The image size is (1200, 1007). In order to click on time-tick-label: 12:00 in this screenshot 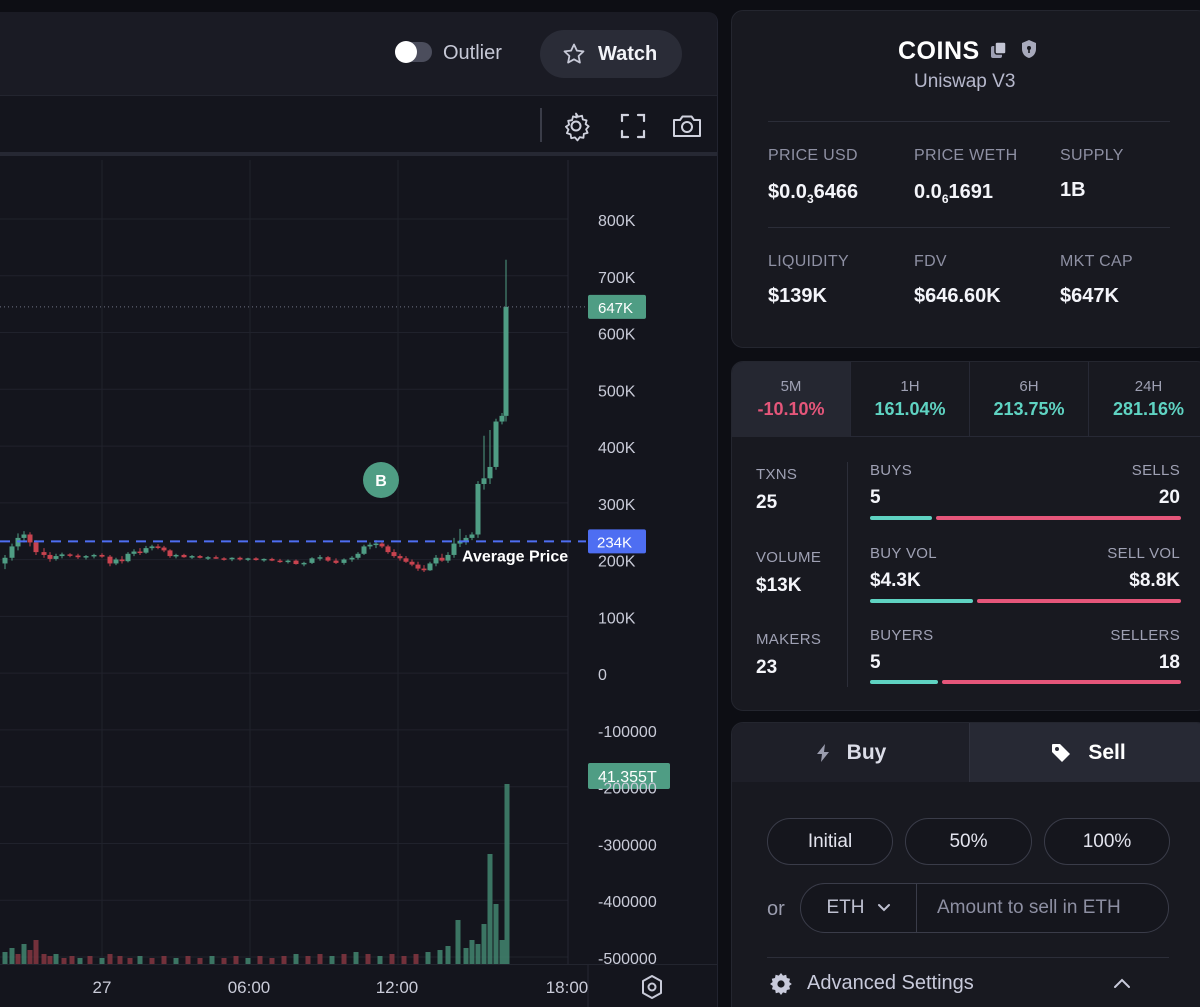, I will do `click(397, 987)`.